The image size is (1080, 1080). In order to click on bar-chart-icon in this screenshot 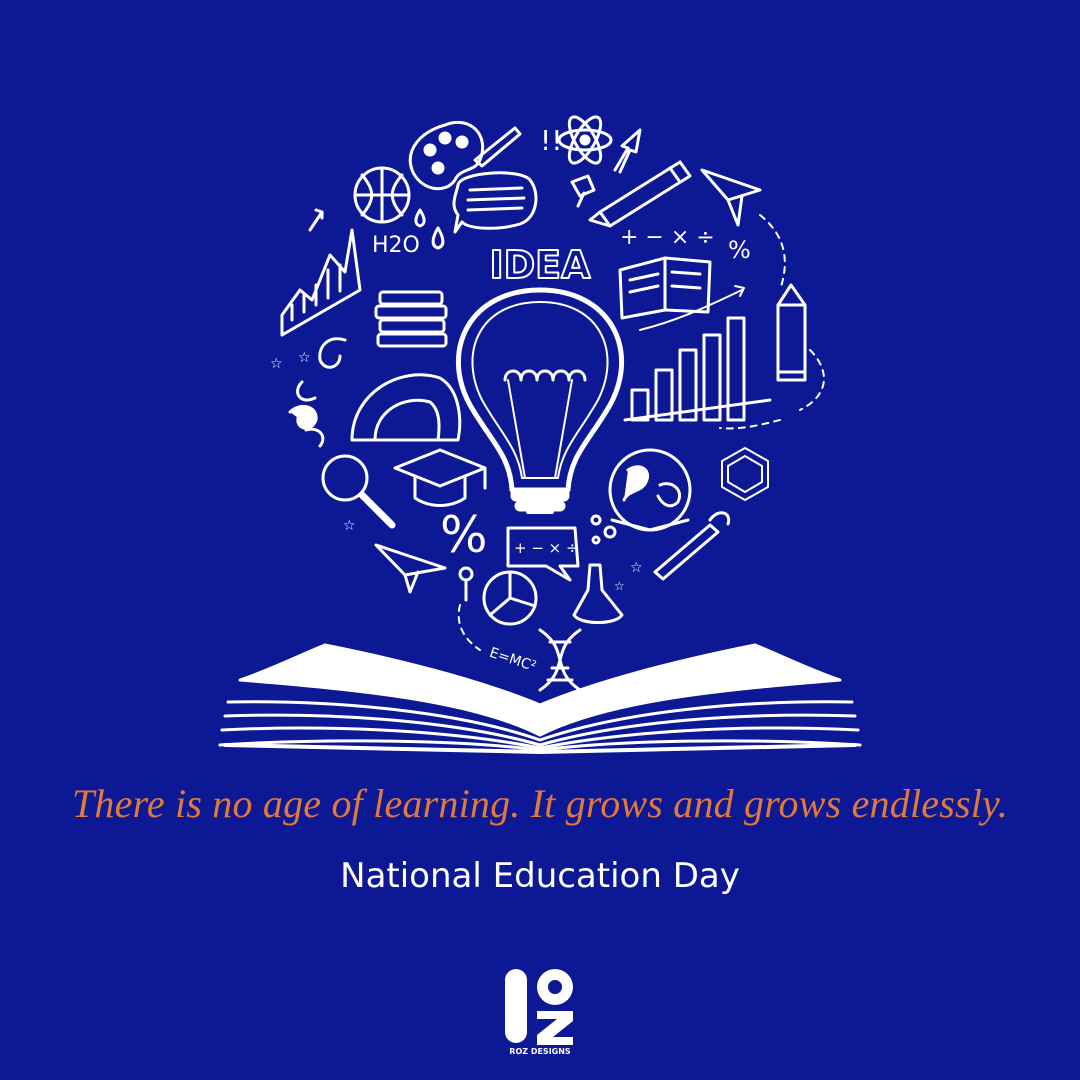, I will do `click(697, 369)`.